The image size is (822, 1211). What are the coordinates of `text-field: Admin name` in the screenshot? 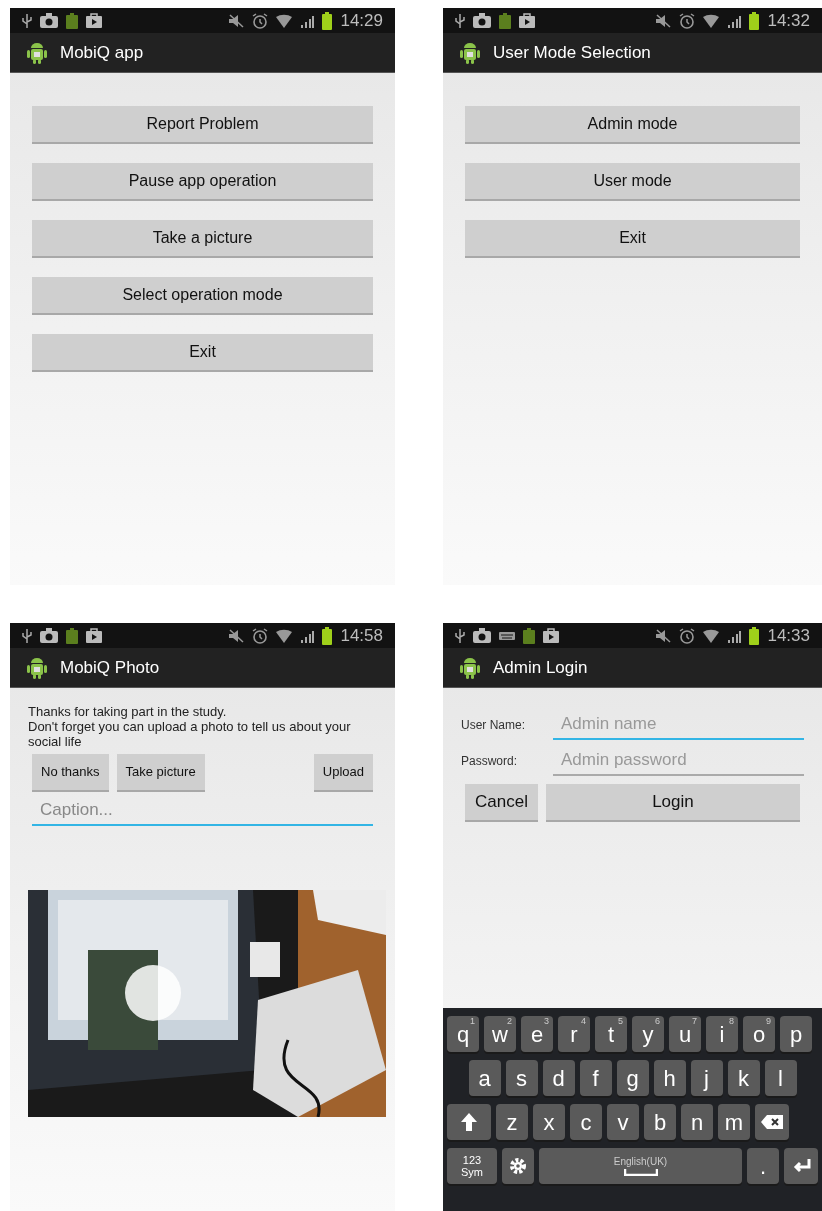 It's located at (678, 725).